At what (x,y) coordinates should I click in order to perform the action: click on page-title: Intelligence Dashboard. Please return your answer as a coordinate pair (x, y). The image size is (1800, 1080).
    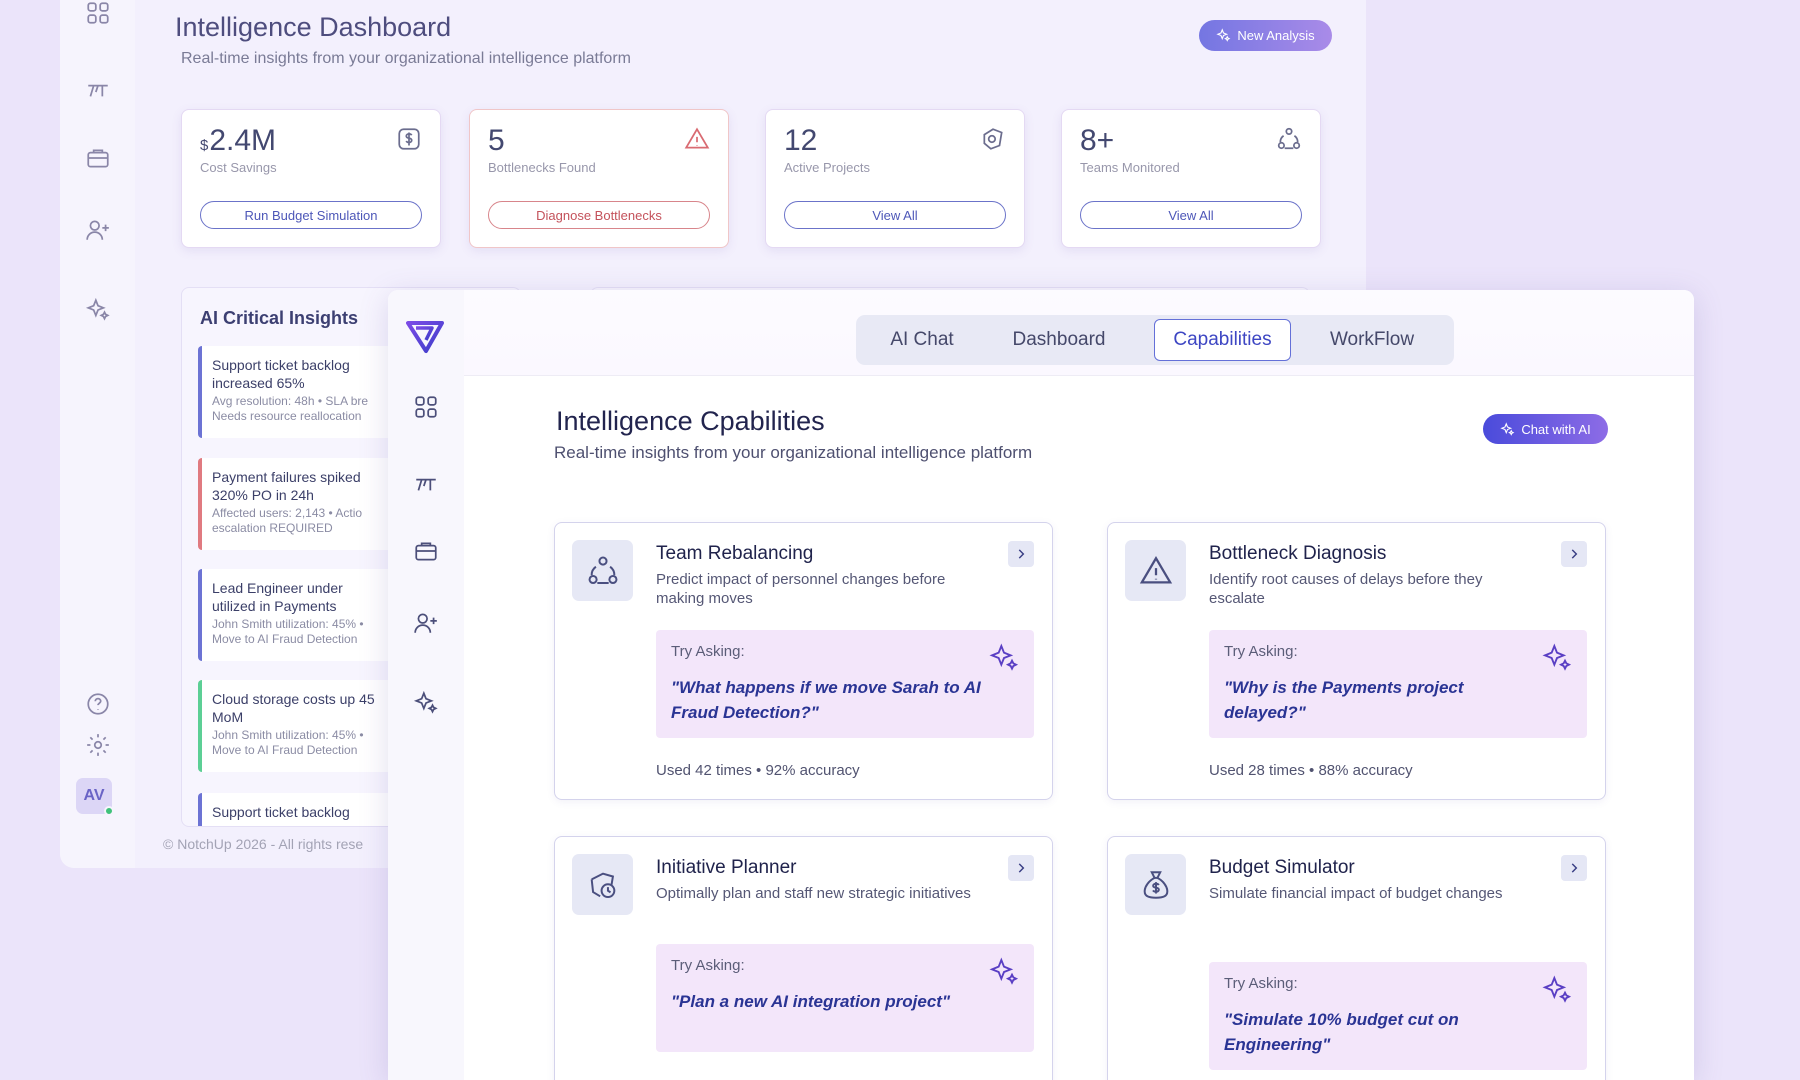
    Looking at the image, I should click on (313, 27).